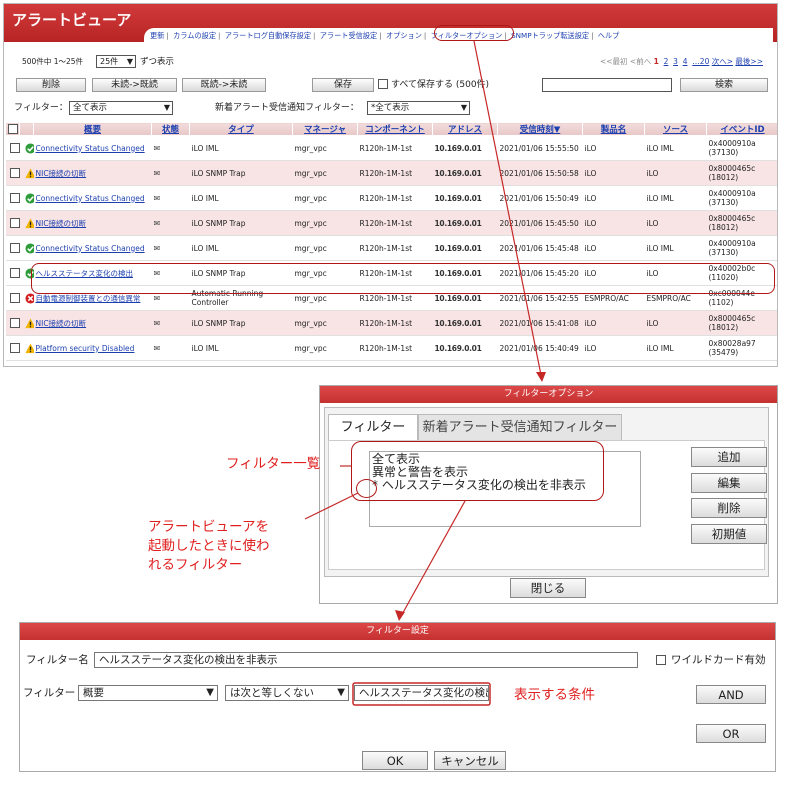 This screenshot has height=786, width=786. Describe the element at coordinates (170, 129) in the screenshot. I see `col-status: 状態` at that location.